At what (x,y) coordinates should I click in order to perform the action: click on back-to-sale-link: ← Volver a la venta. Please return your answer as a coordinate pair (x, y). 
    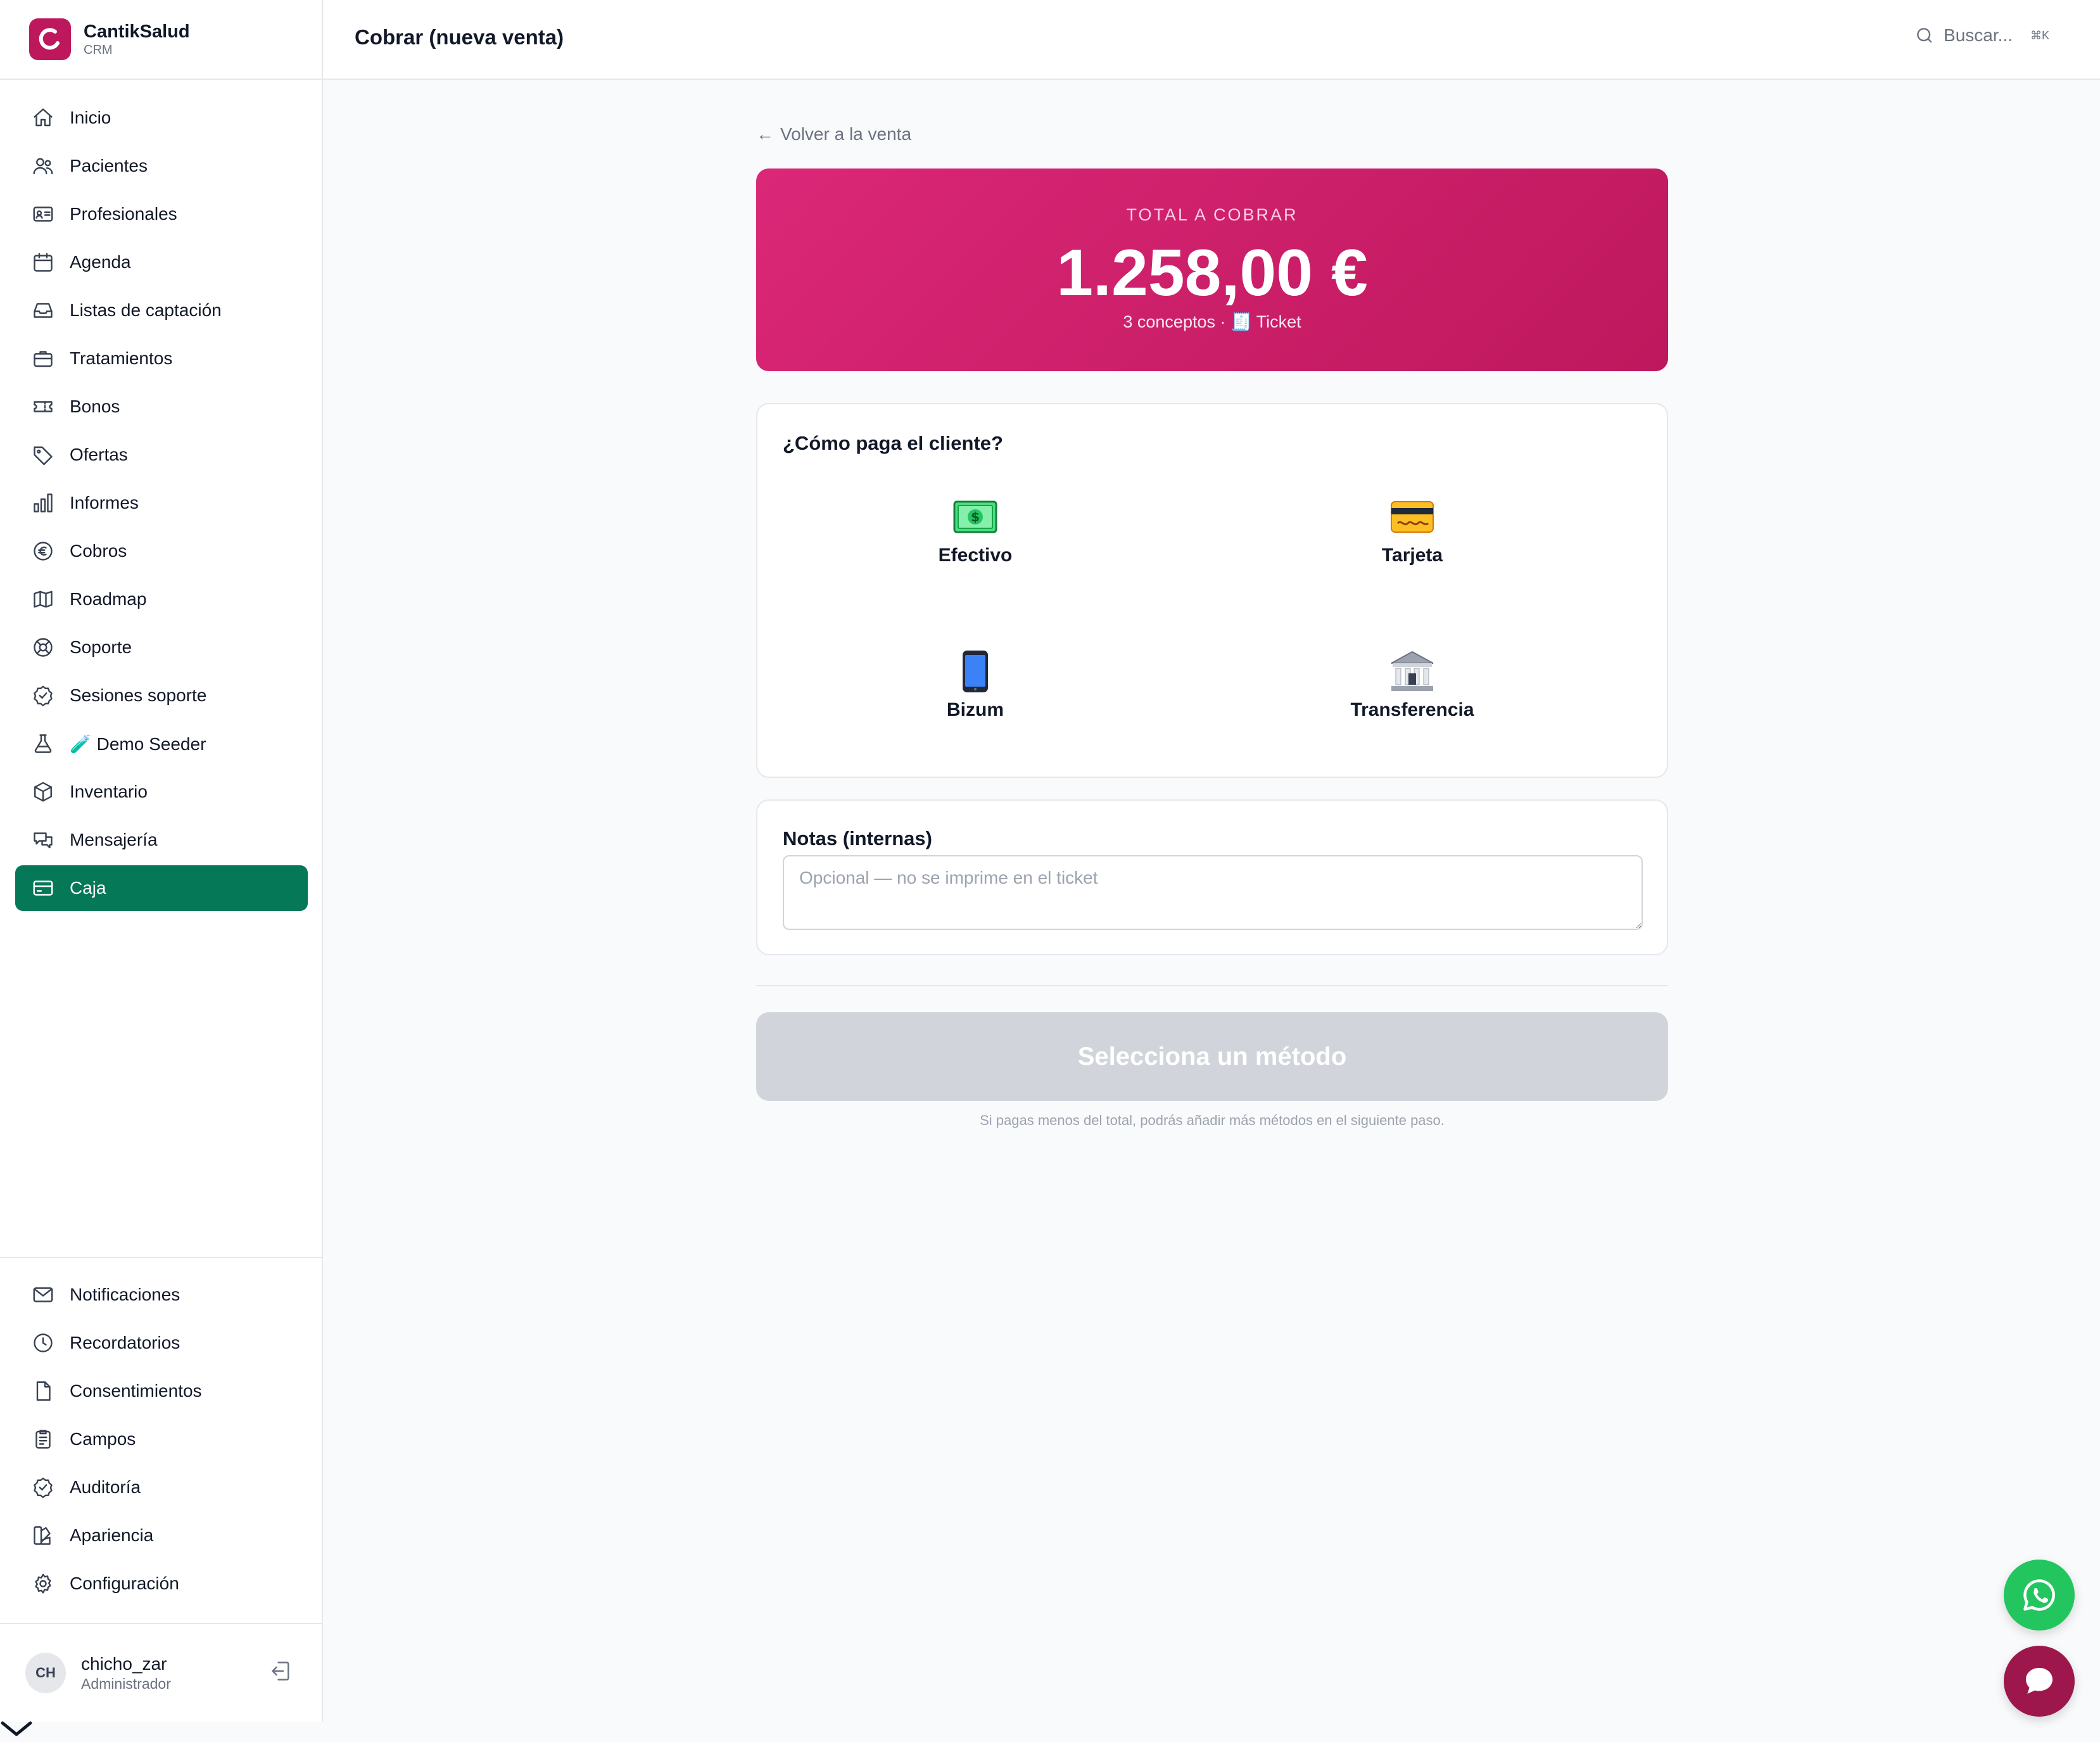
    Looking at the image, I should click on (833, 134).